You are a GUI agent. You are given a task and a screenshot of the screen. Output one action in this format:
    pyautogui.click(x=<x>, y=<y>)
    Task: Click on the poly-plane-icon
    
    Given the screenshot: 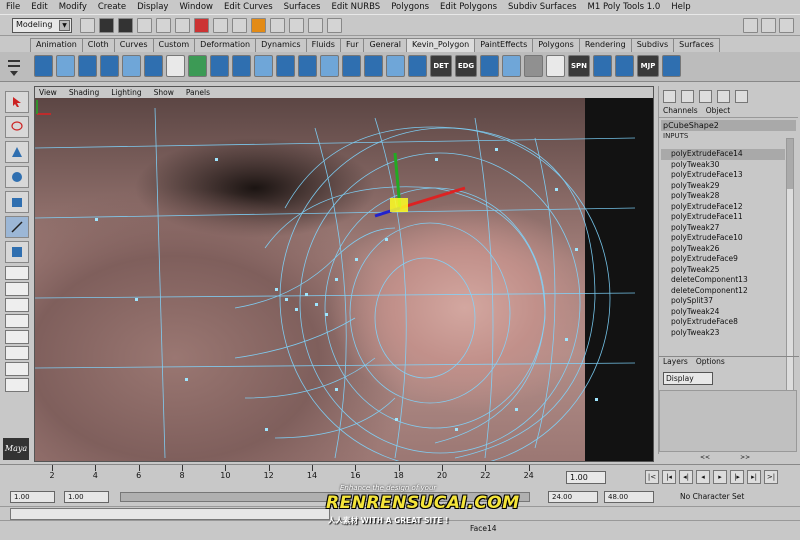 What is the action you would take?
    pyautogui.click(x=43, y=66)
    